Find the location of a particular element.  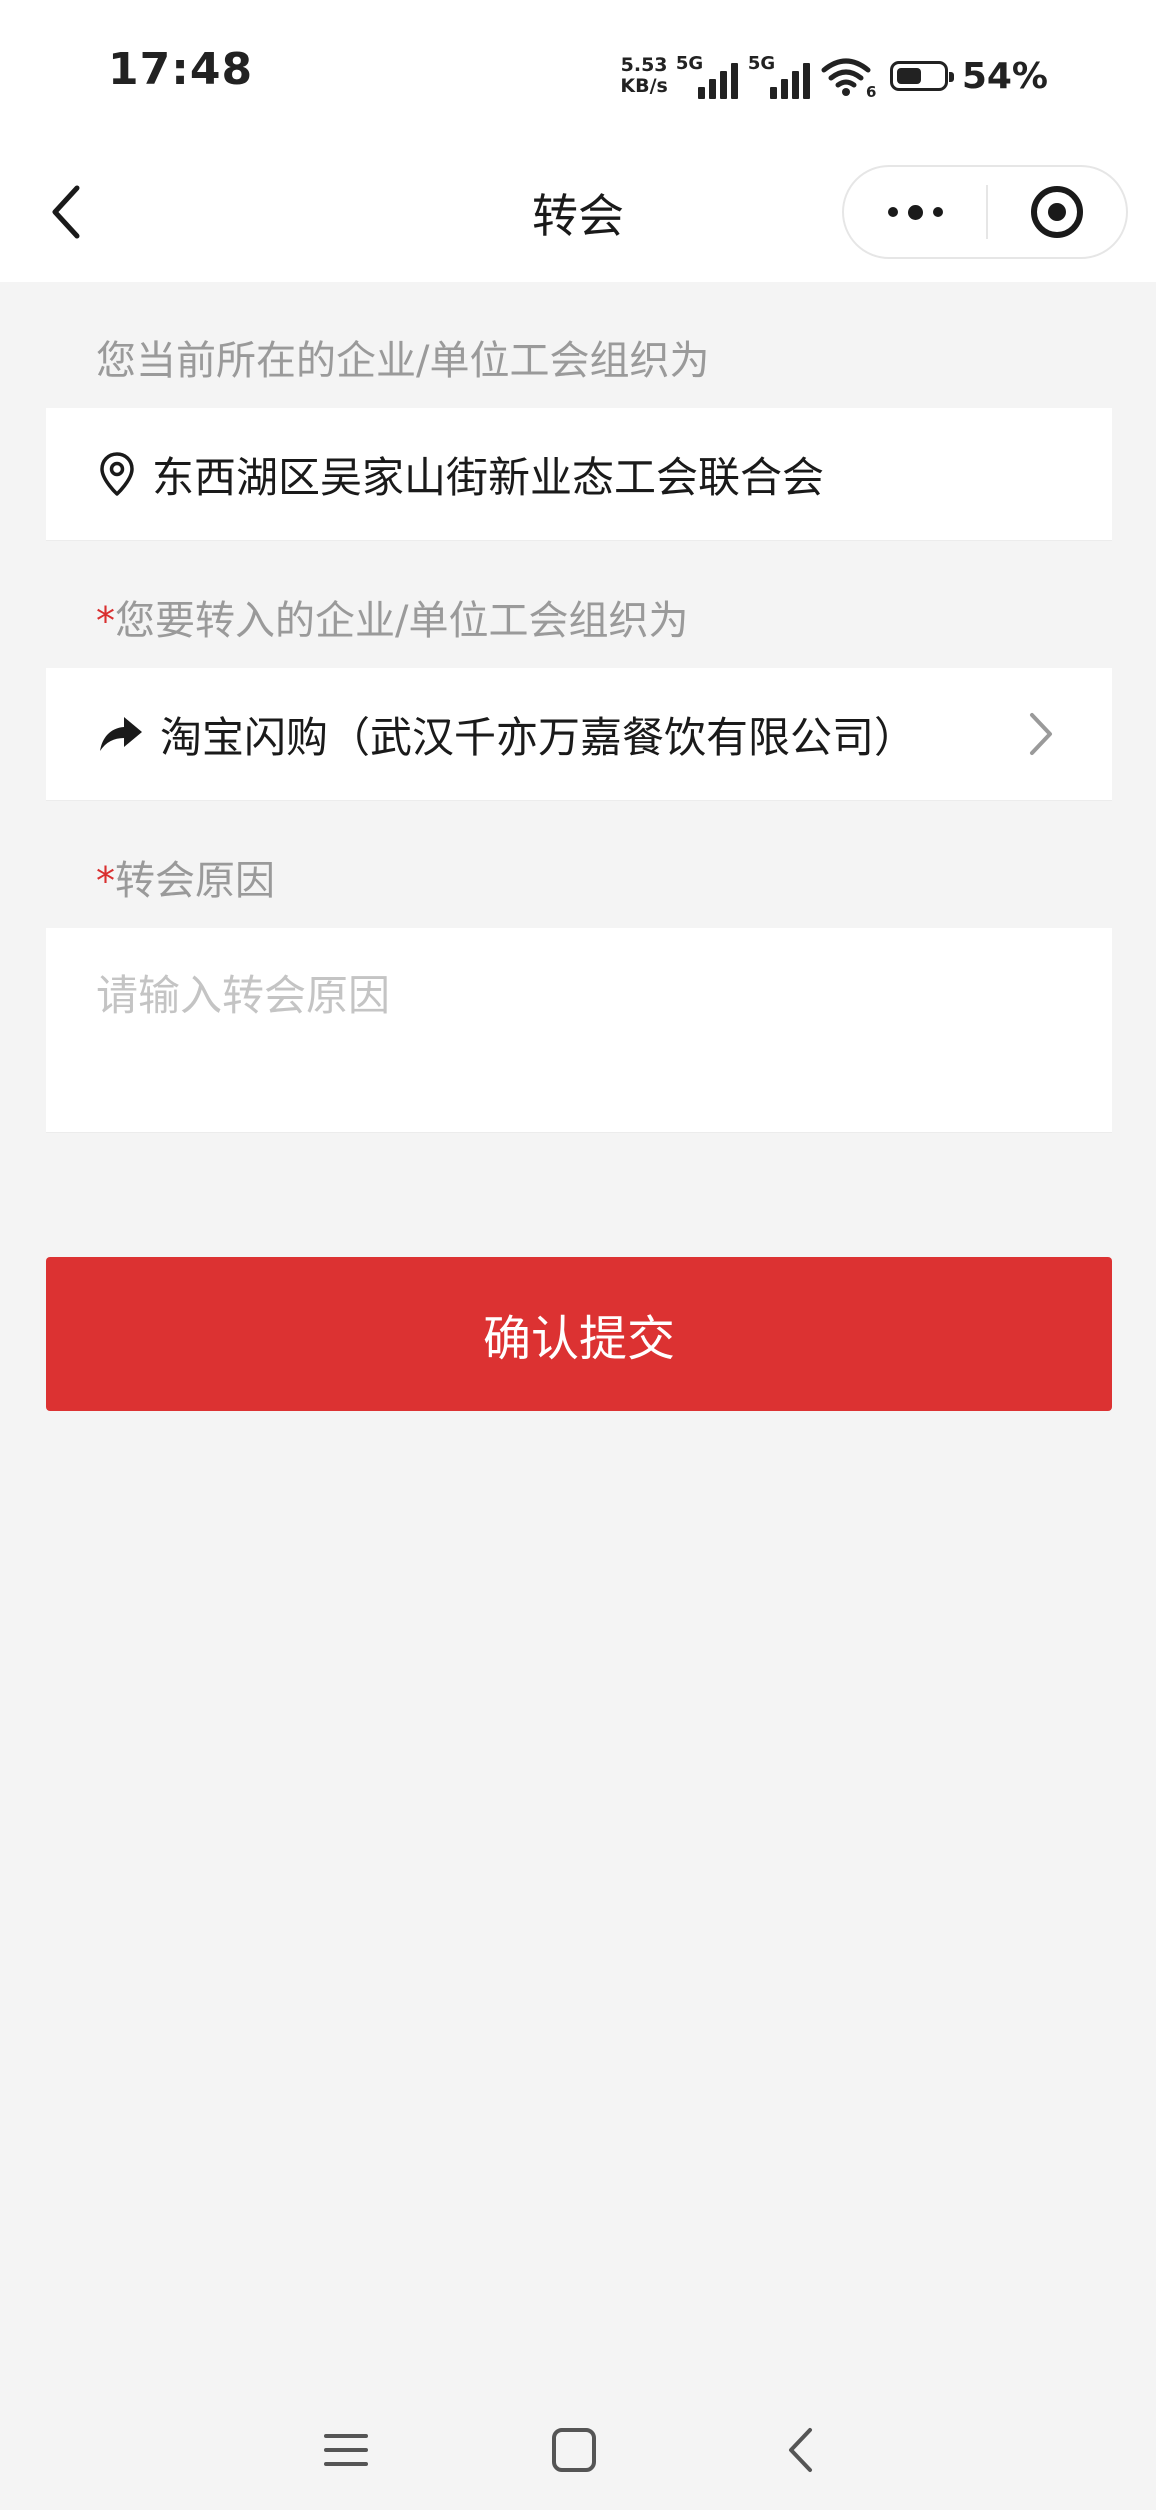

status-bar: 17:48 5.53 KB/s 5G 5G 6 54% is located at coordinates (578, 75).